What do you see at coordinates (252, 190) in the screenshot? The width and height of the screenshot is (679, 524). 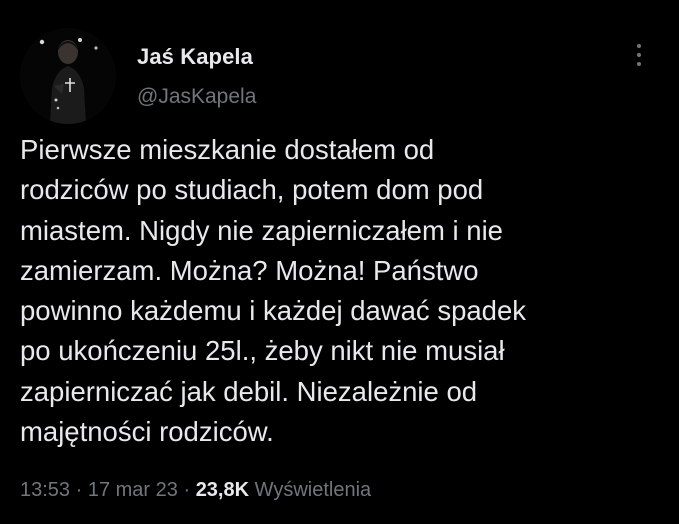 I see `tweet-text-line: rodziców po studiach, potem dom pod` at bounding box center [252, 190].